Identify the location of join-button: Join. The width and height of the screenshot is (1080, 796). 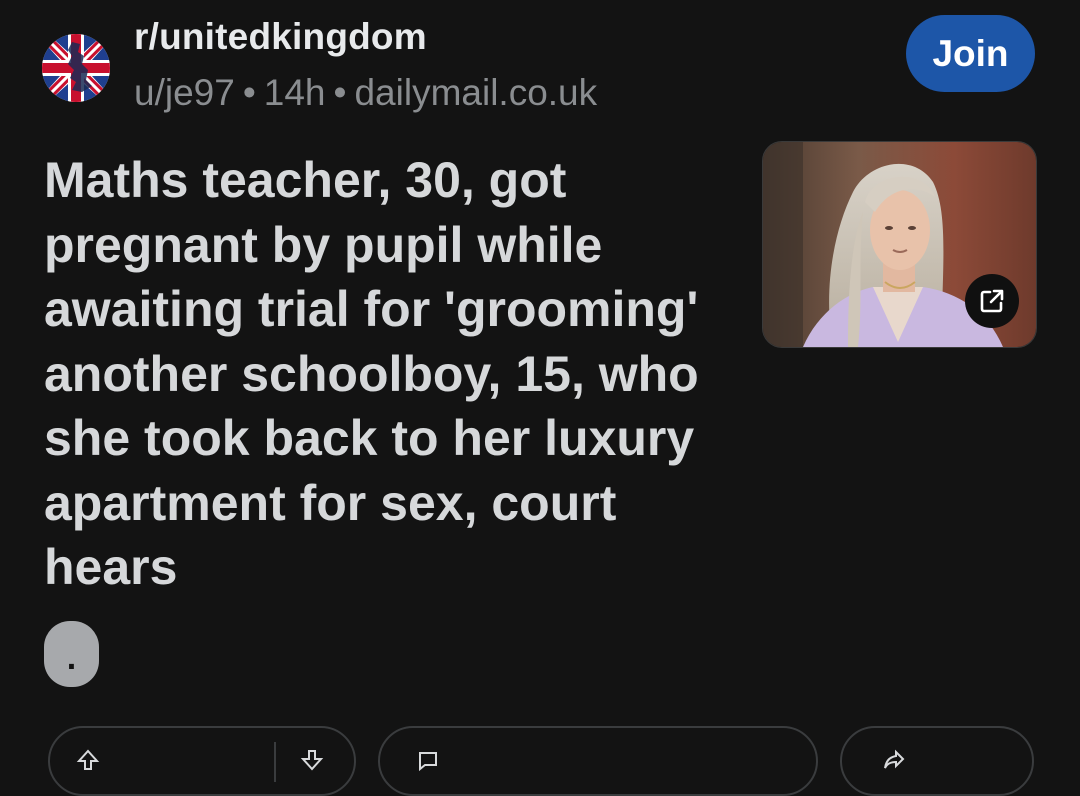
(970, 53).